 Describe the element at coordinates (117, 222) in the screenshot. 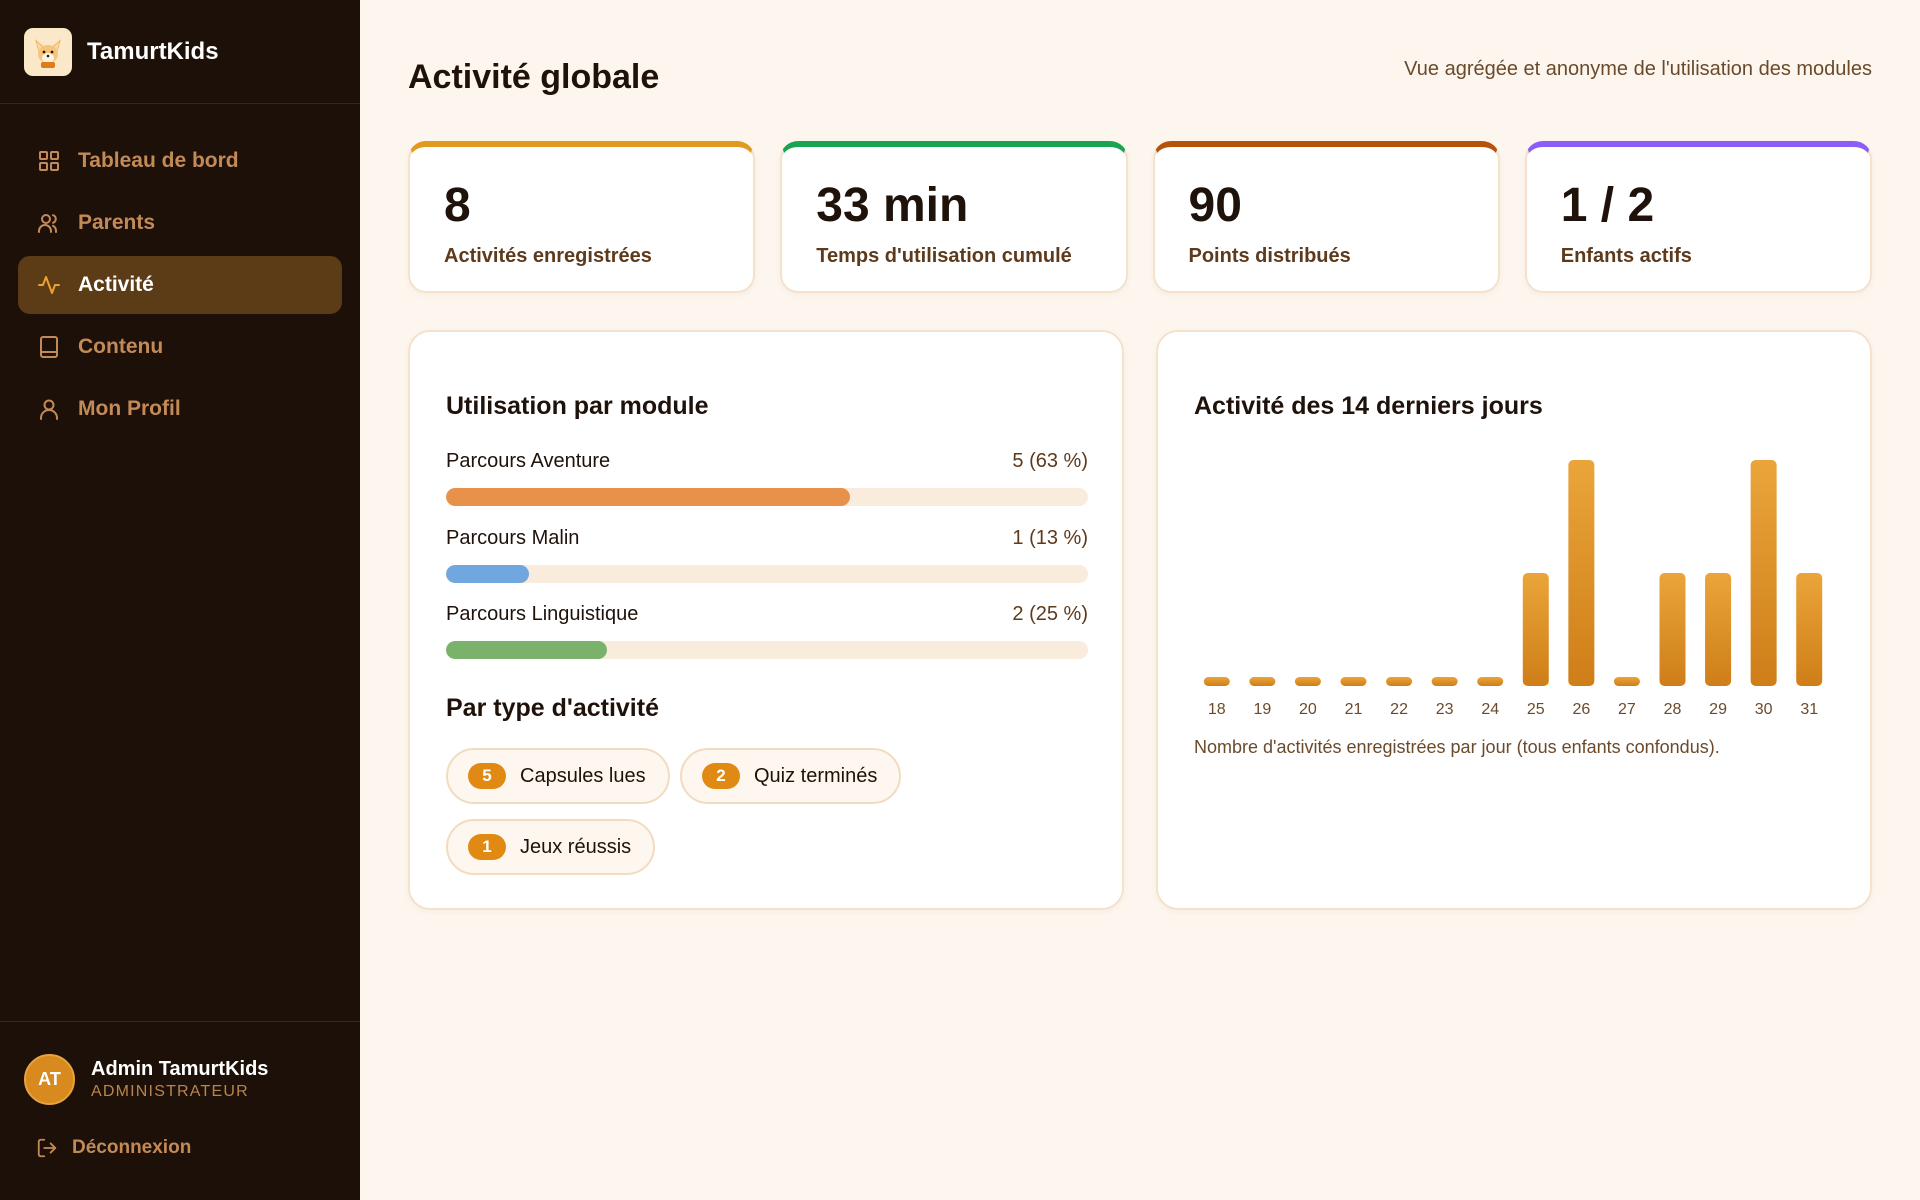

I see `sidebar-item-label: Parents` at that location.